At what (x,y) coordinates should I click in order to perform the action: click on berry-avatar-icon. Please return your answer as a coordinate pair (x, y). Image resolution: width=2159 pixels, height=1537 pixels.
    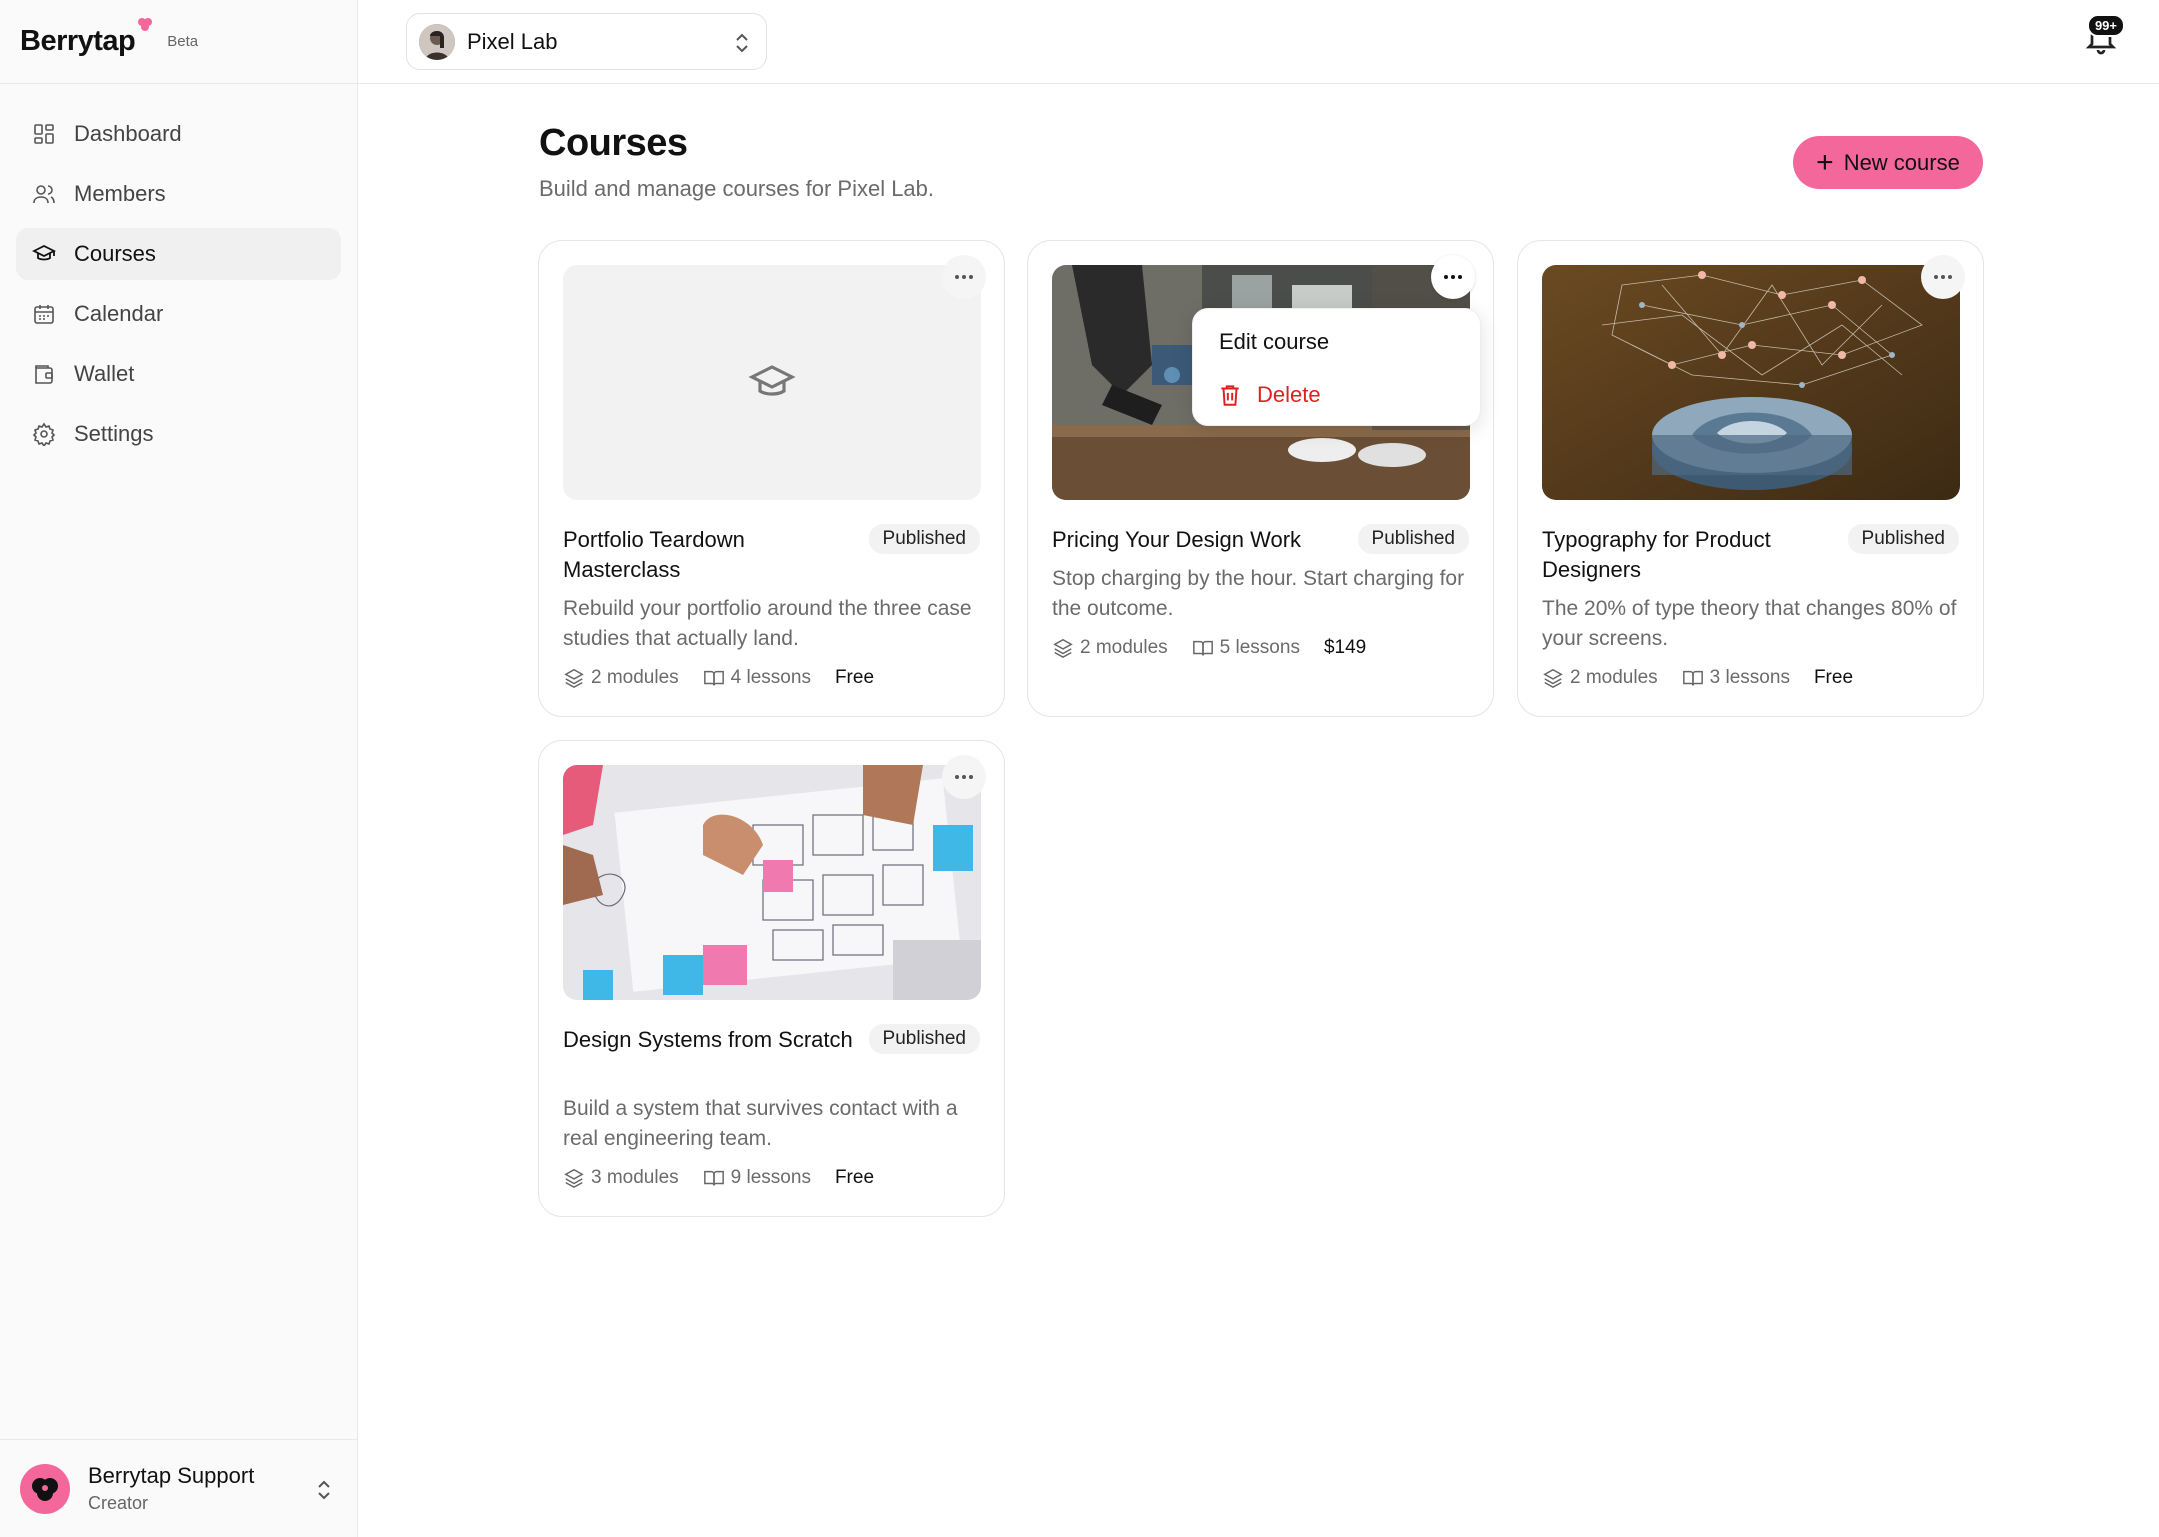
    Looking at the image, I should click on (45, 1489).